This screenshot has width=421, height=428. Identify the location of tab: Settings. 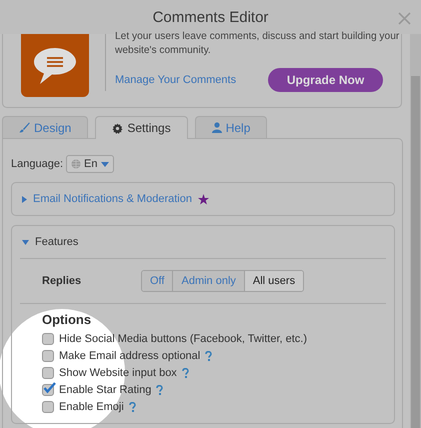
(141, 127).